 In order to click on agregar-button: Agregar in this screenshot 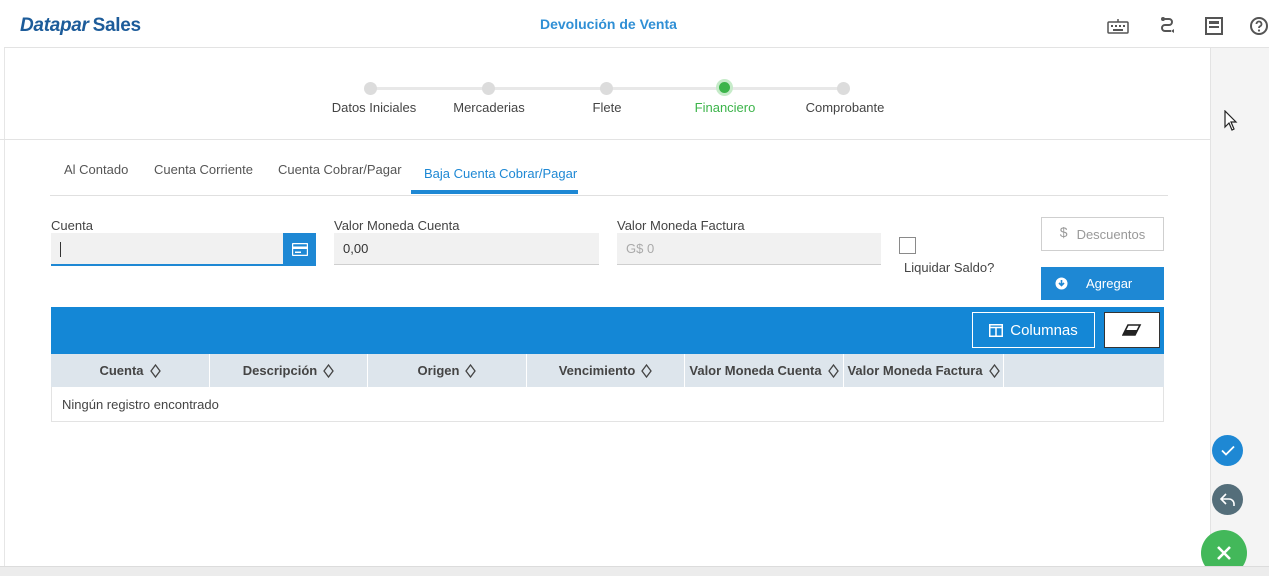, I will do `click(1102, 283)`.